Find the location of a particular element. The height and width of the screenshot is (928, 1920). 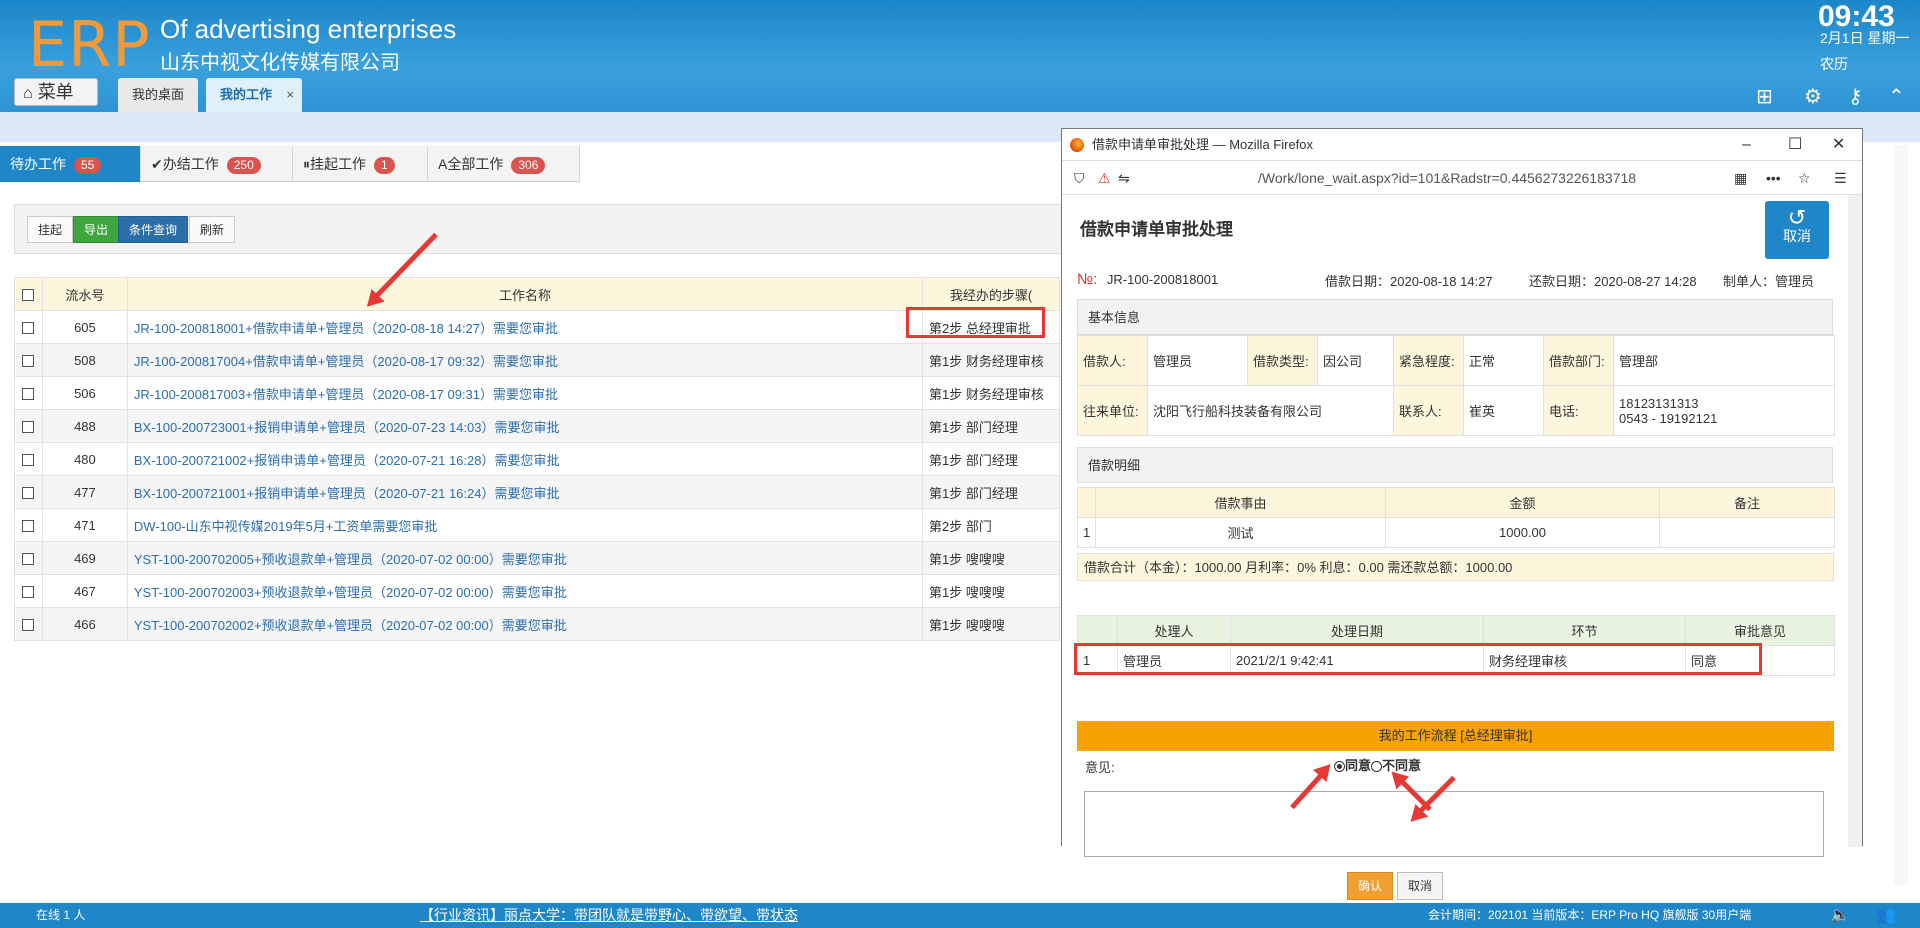

cancel-button: 取消 is located at coordinates (1420, 886).